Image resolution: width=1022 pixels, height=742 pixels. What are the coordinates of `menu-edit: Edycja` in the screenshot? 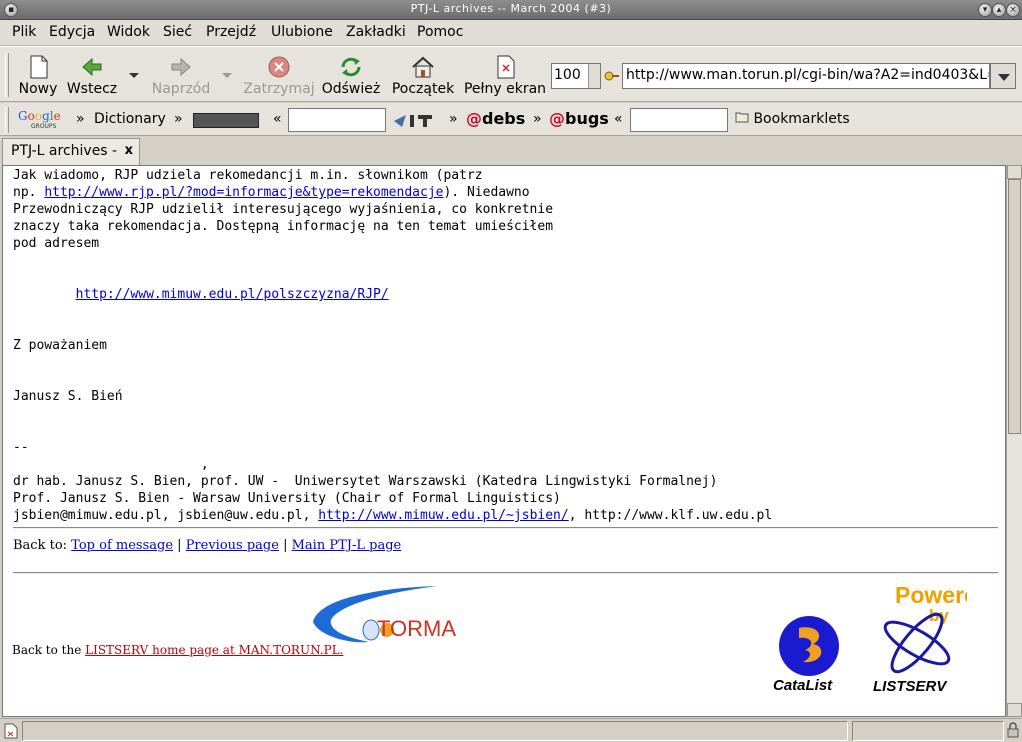 It's located at (72, 32).